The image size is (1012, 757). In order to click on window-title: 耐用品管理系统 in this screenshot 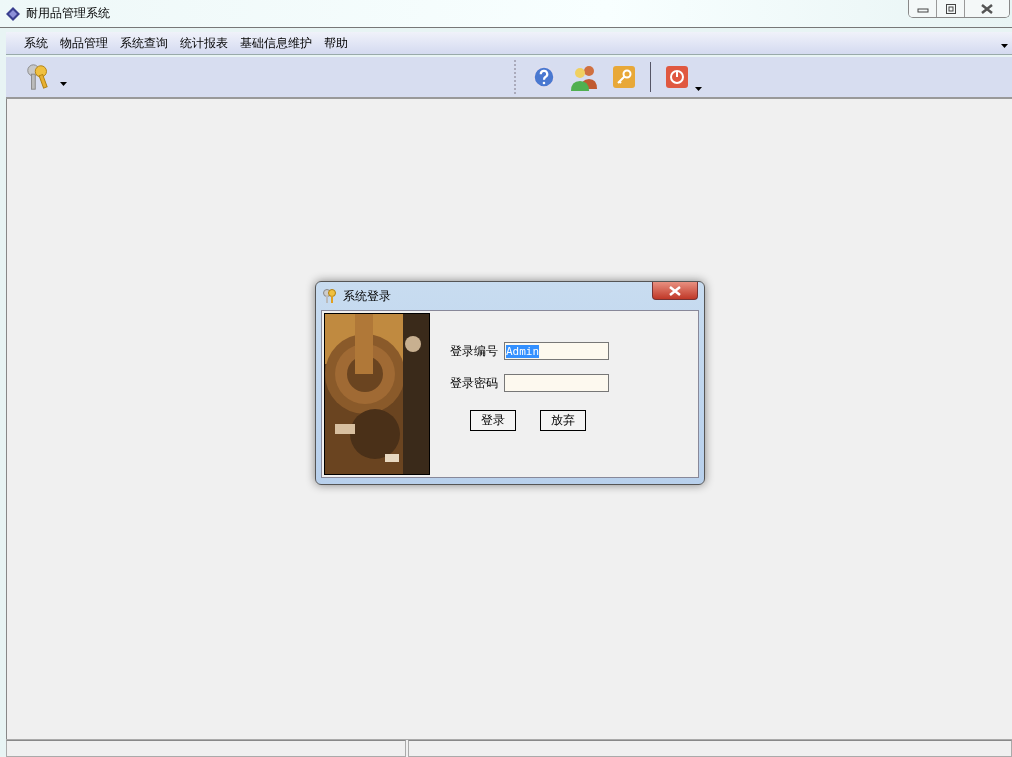, I will do `click(68, 13)`.